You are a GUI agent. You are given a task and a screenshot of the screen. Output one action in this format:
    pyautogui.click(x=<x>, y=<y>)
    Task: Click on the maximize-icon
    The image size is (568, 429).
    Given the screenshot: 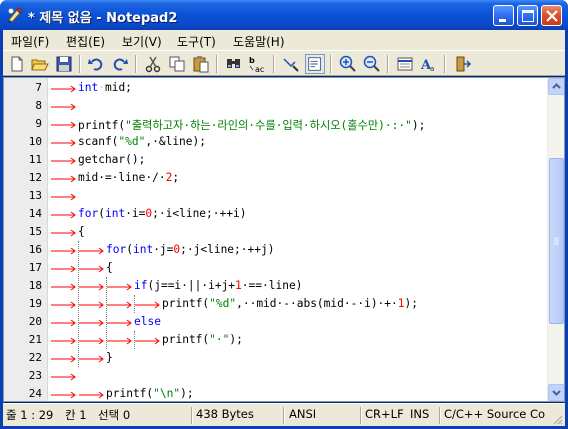 What is the action you would take?
    pyautogui.click(x=528, y=16)
    